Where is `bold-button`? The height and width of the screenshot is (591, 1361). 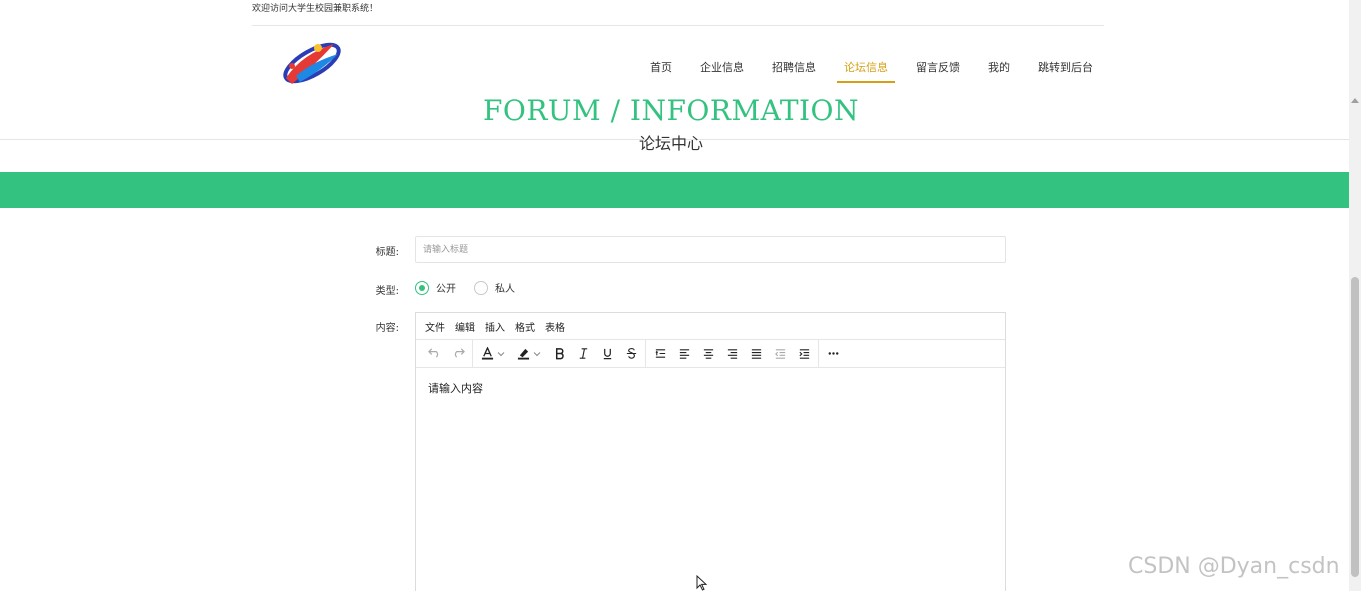 bold-button is located at coordinates (559, 354).